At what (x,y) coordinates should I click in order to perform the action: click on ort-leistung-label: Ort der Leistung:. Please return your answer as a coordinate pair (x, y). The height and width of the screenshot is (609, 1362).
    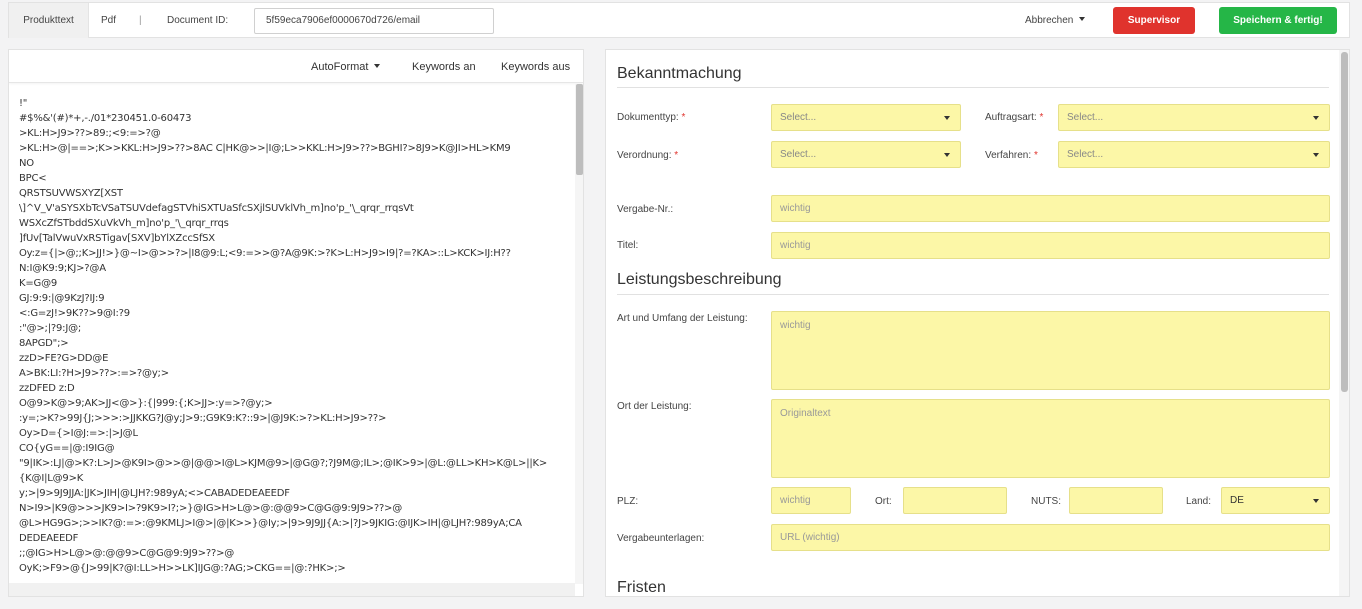
    Looking at the image, I should click on (654, 406).